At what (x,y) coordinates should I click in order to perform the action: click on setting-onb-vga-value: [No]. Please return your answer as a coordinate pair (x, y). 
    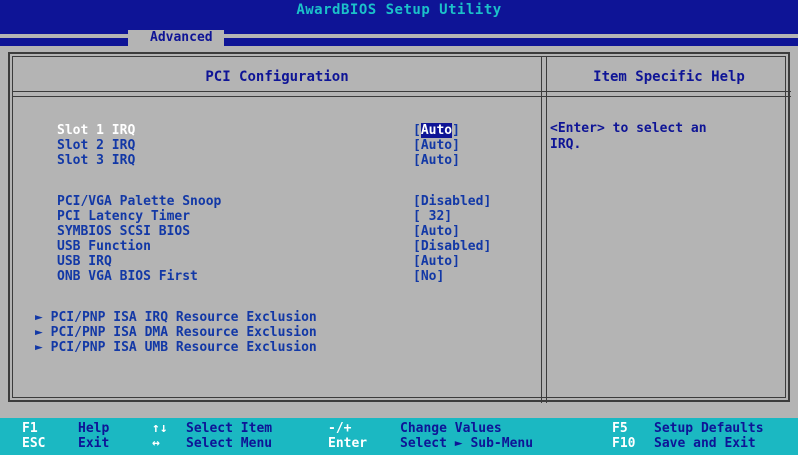
    Looking at the image, I should click on (428, 277).